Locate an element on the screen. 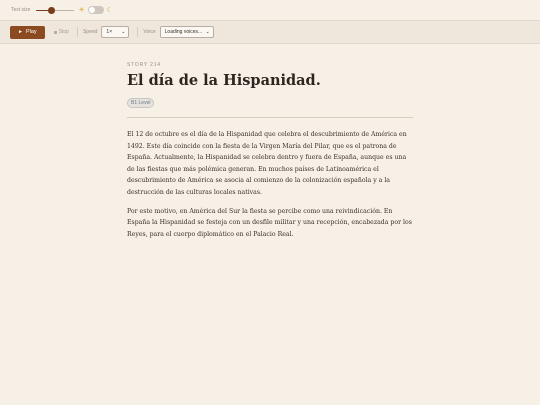 This screenshot has width=540, height=405. slider-thumb is located at coordinates (51, 10).